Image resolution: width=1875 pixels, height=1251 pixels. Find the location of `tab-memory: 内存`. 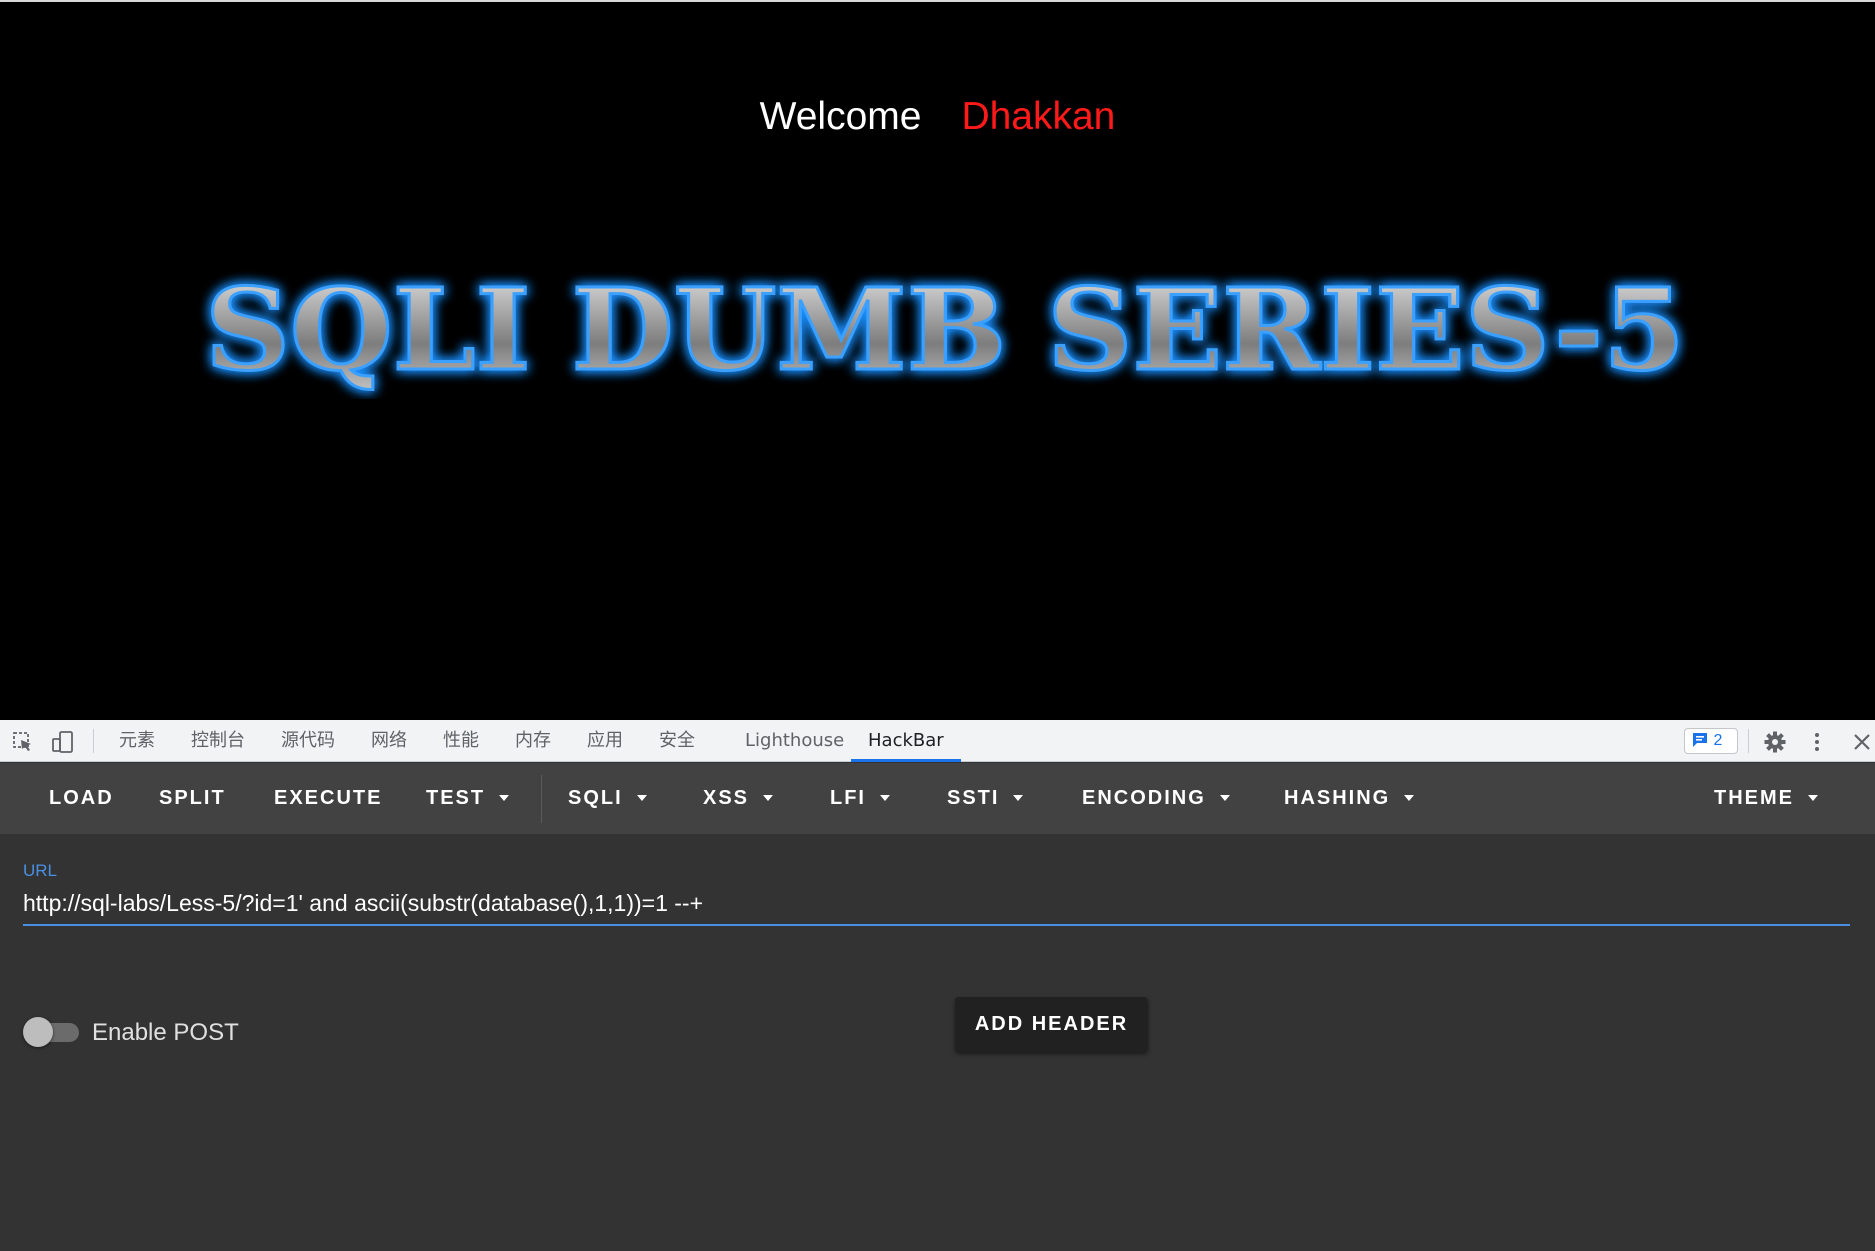

tab-memory: 内存 is located at coordinates (533, 741).